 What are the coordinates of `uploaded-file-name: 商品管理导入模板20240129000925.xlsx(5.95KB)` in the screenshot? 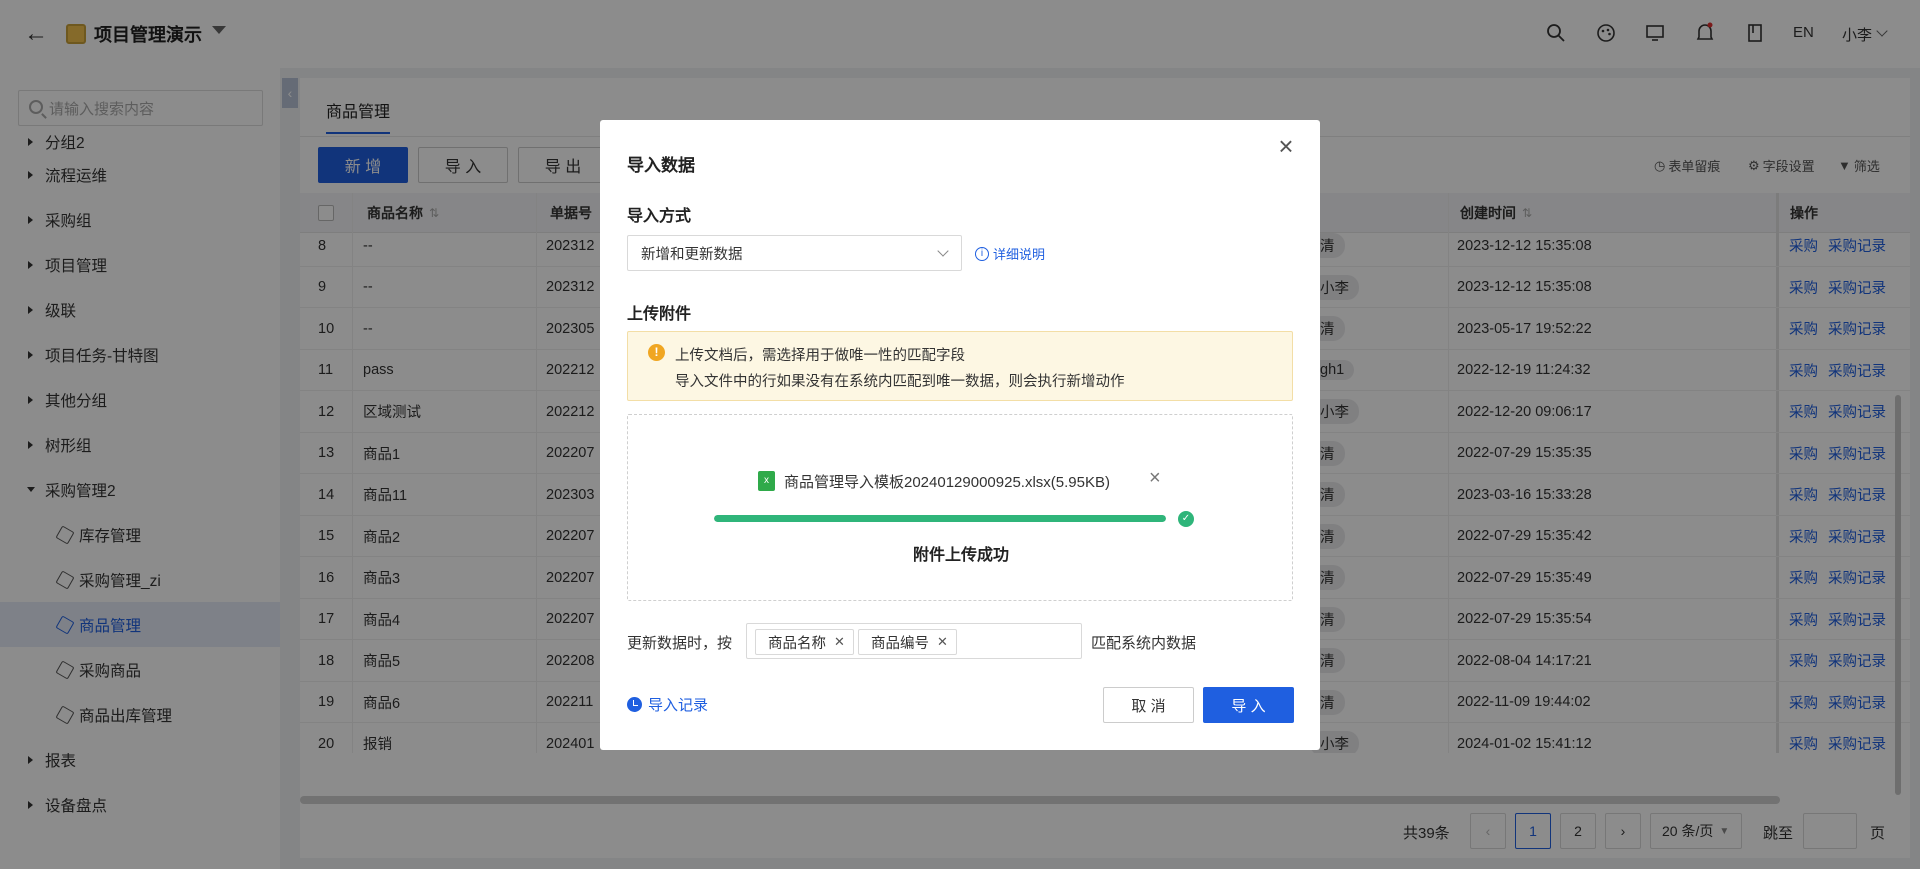 It's located at (947, 482).